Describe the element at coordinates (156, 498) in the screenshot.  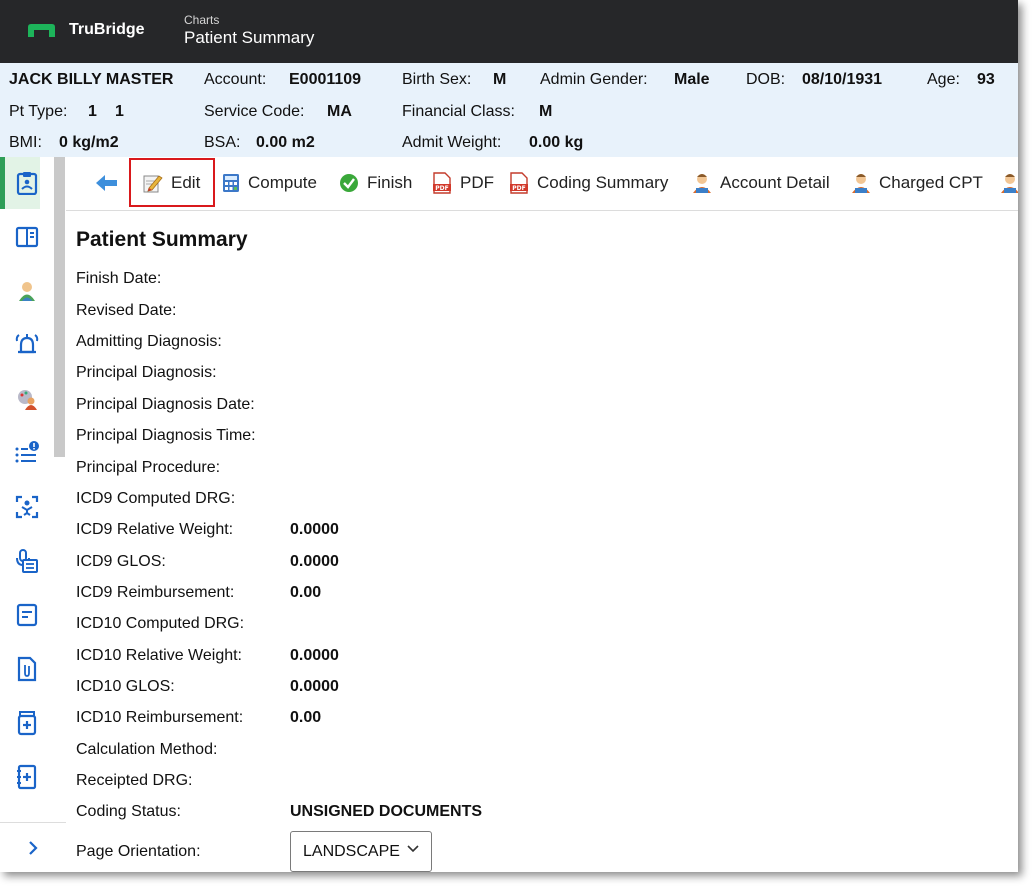
I see `icd9-computed-drg-label: ICD9 Computed DRG:` at that location.